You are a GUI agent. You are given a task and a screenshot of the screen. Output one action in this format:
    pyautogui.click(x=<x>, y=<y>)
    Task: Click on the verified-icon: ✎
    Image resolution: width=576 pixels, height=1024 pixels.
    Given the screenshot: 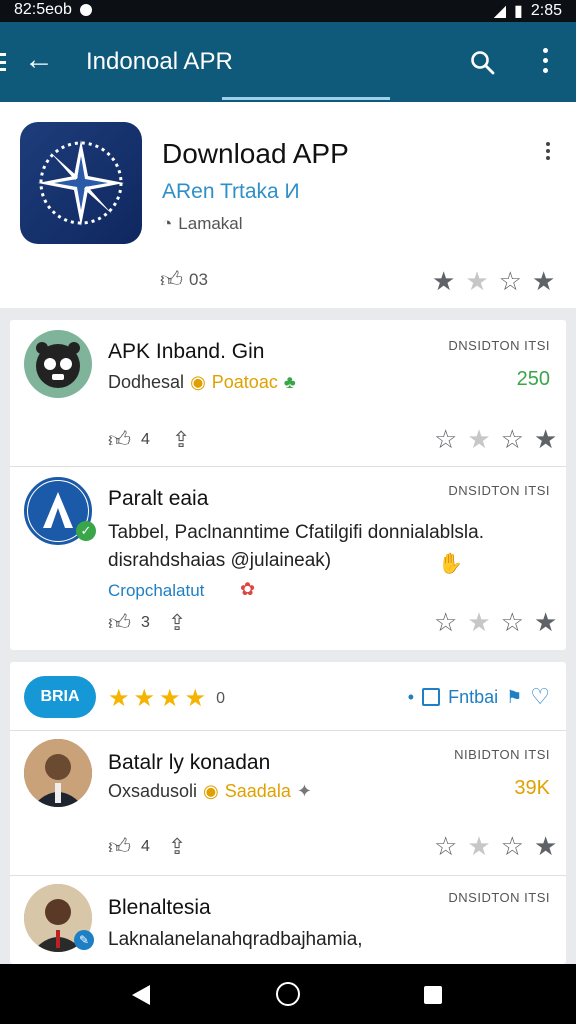 What is the action you would take?
    pyautogui.click(x=84, y=940)
    